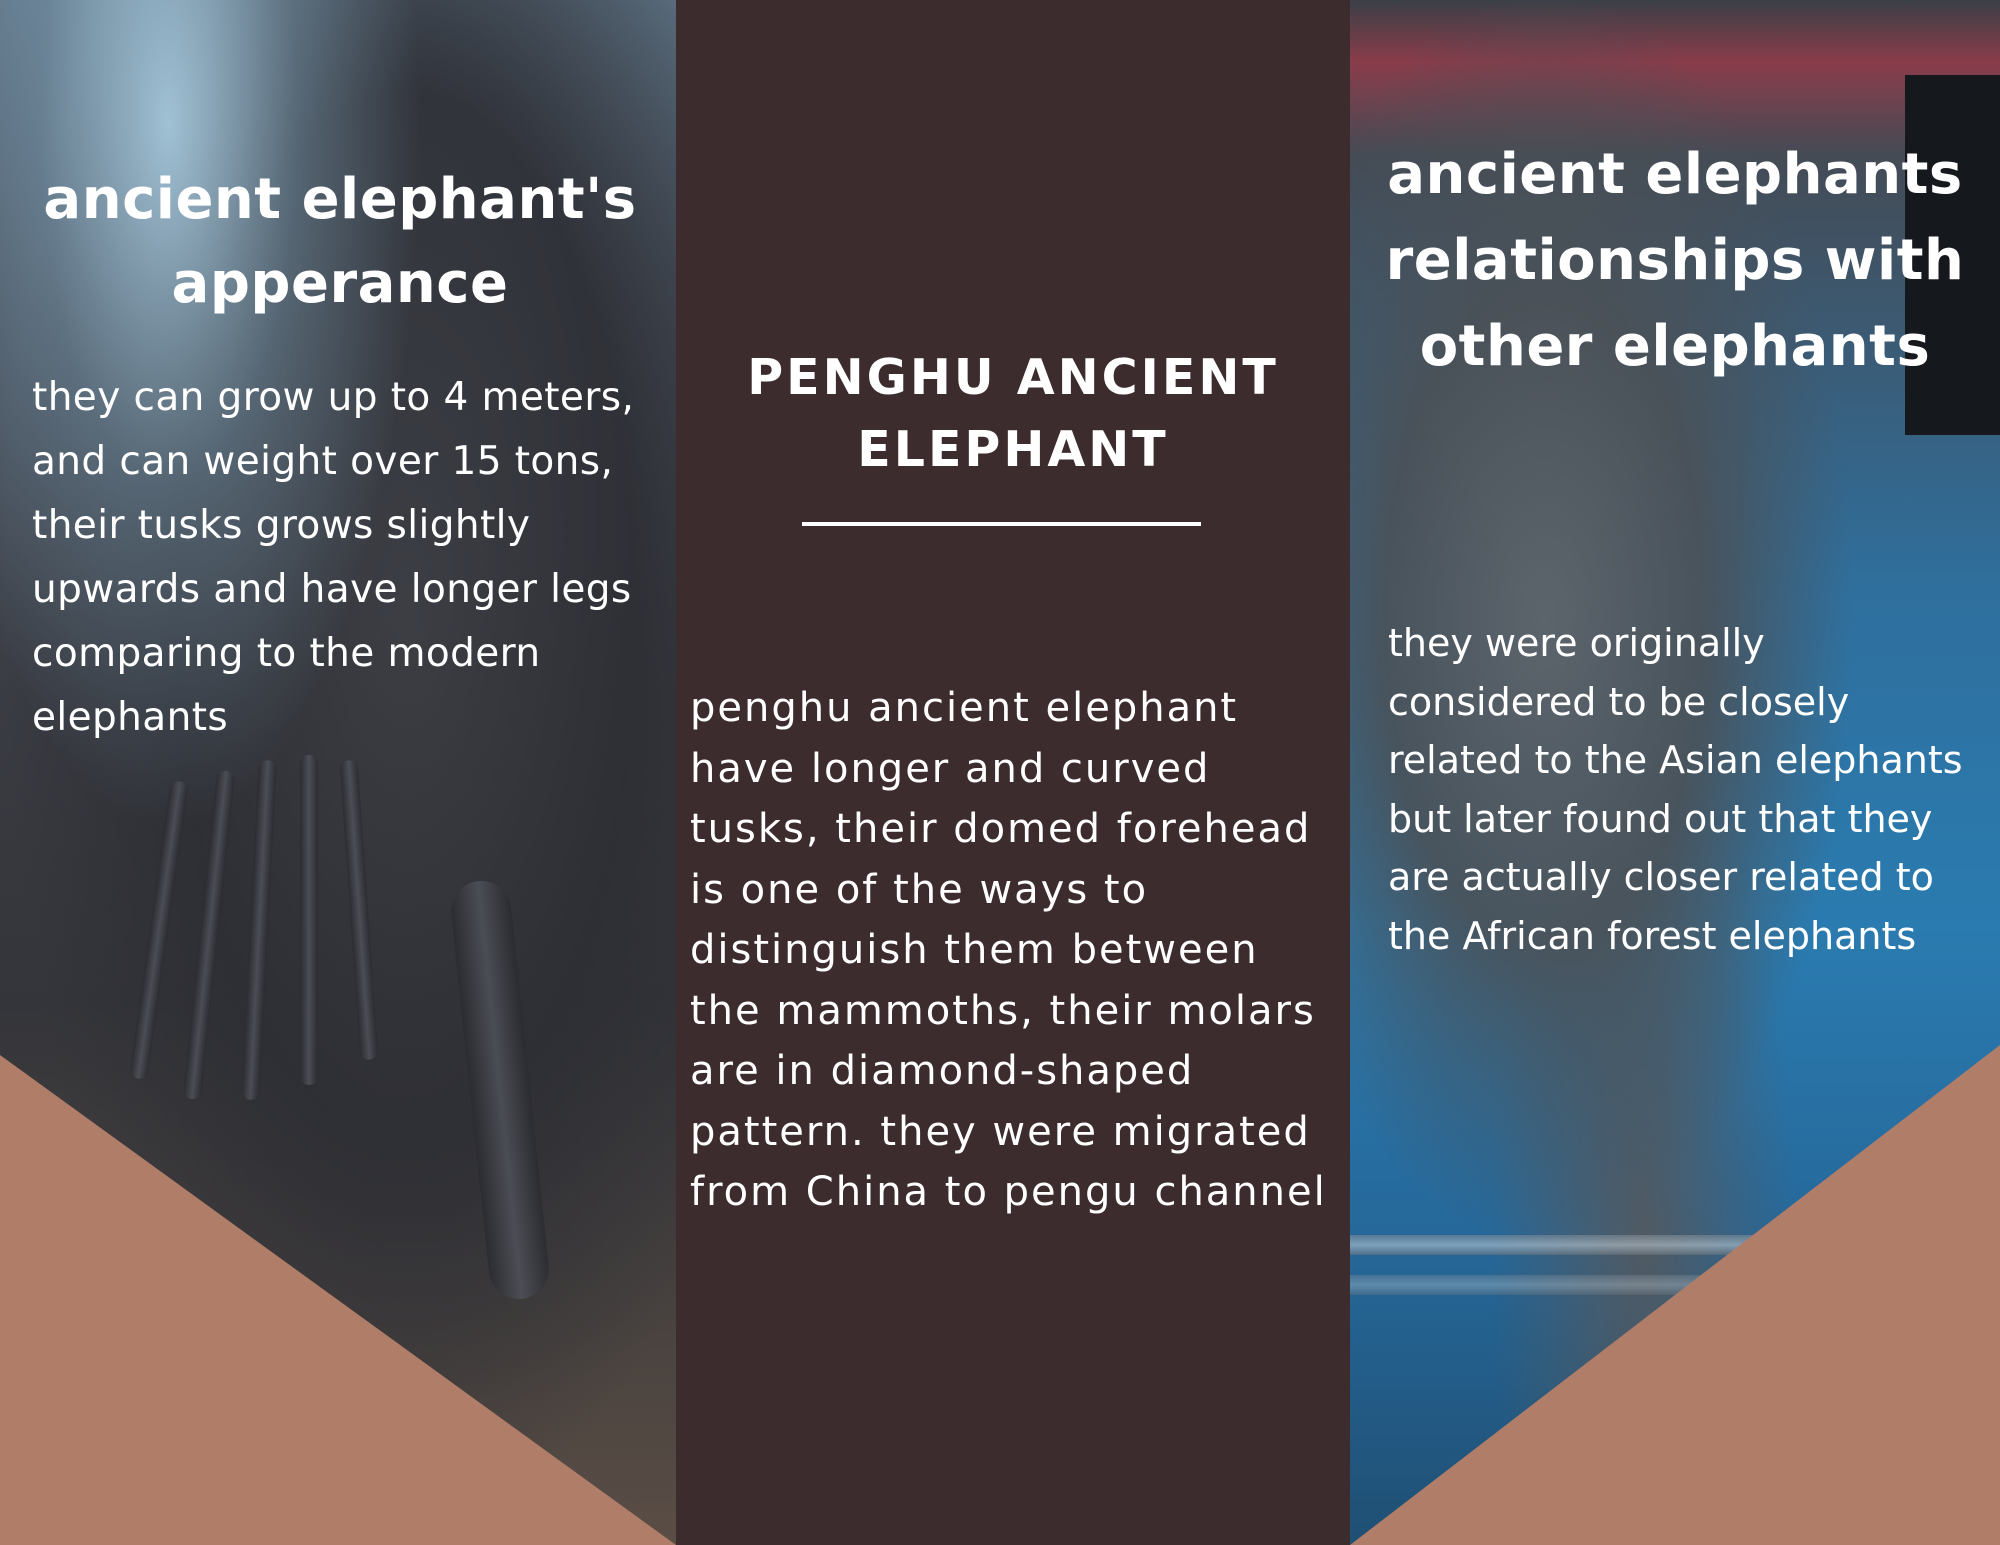 The height and width of the screenshot is (1545, 2000). I want to click on middle-title: PENGHU ANCIENT ELEPHANT, so click(1013, 413).